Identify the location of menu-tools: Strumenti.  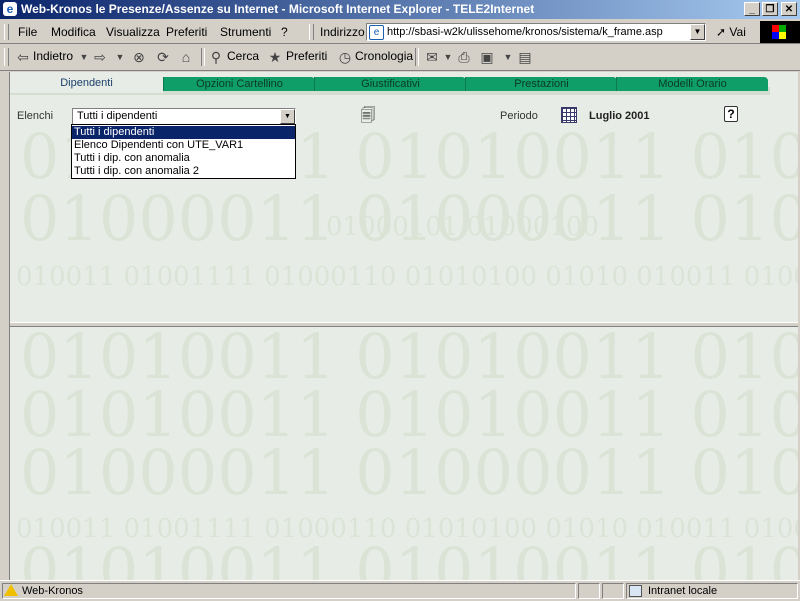
(245, 32).